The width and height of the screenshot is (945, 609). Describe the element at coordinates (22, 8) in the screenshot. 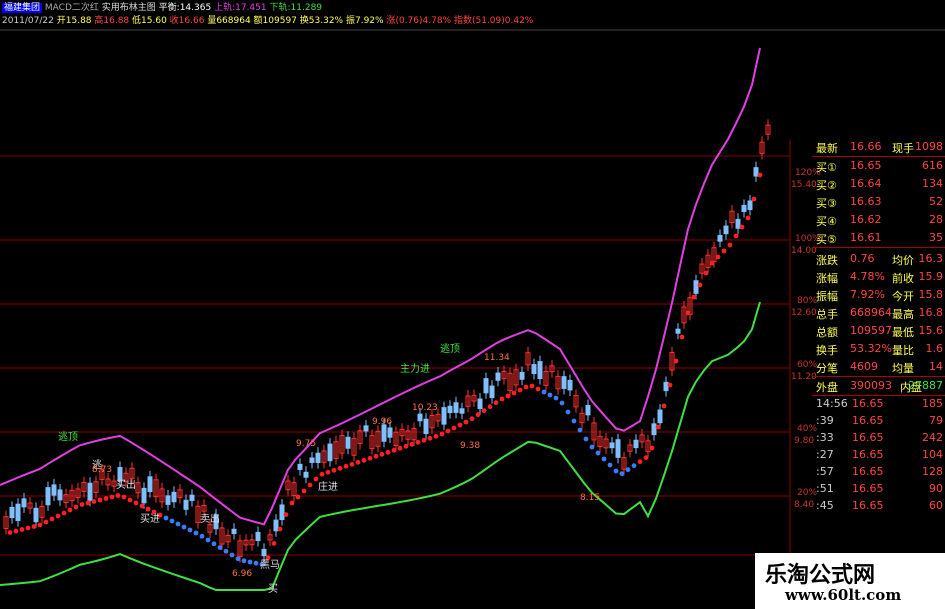

I see `stock-name: 福建集团` at that location.